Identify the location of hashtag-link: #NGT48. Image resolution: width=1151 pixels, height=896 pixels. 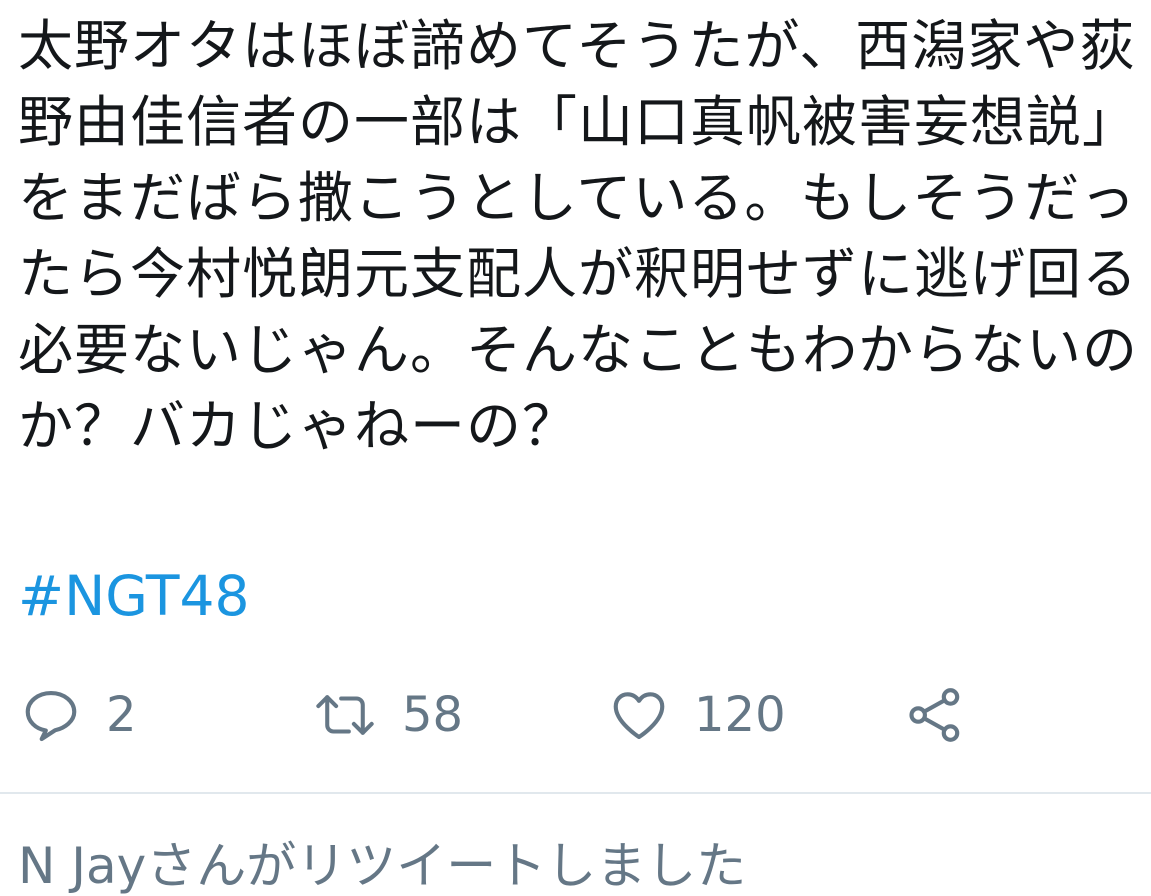
(133, 596).